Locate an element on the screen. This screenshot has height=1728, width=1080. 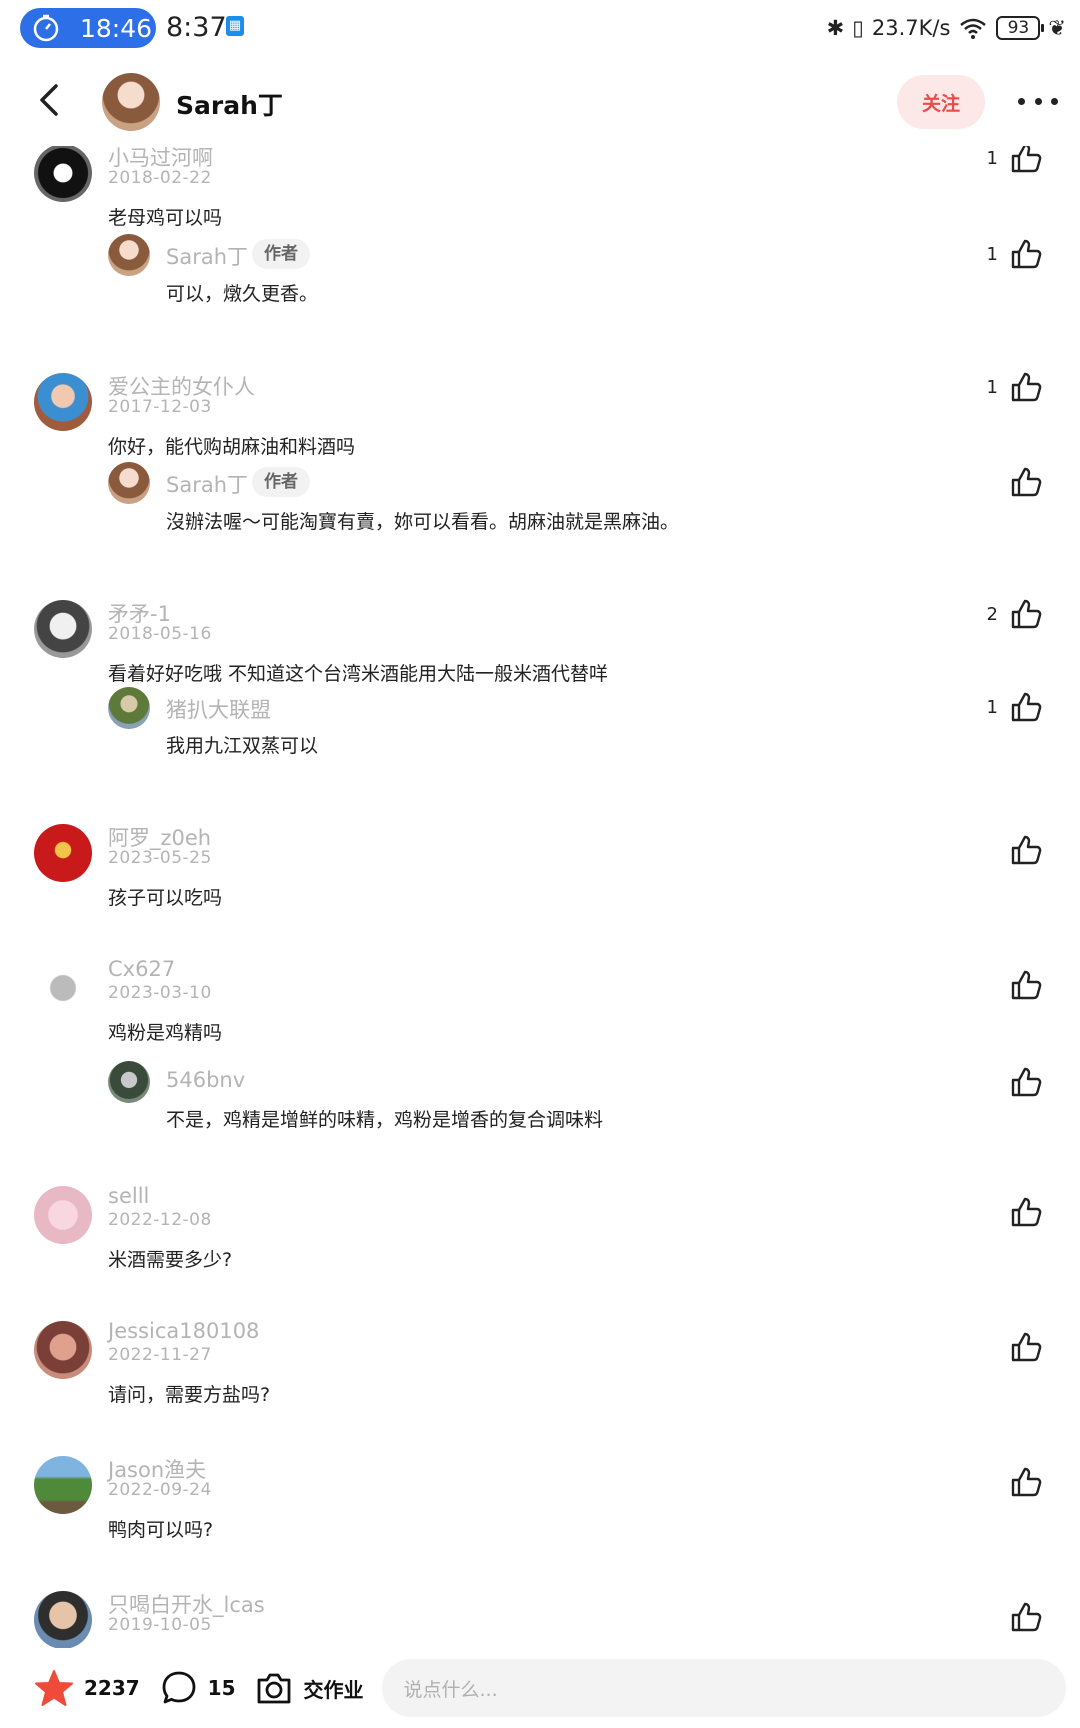
header: Sarah丁 关注 is located at coordinates (540, 102).